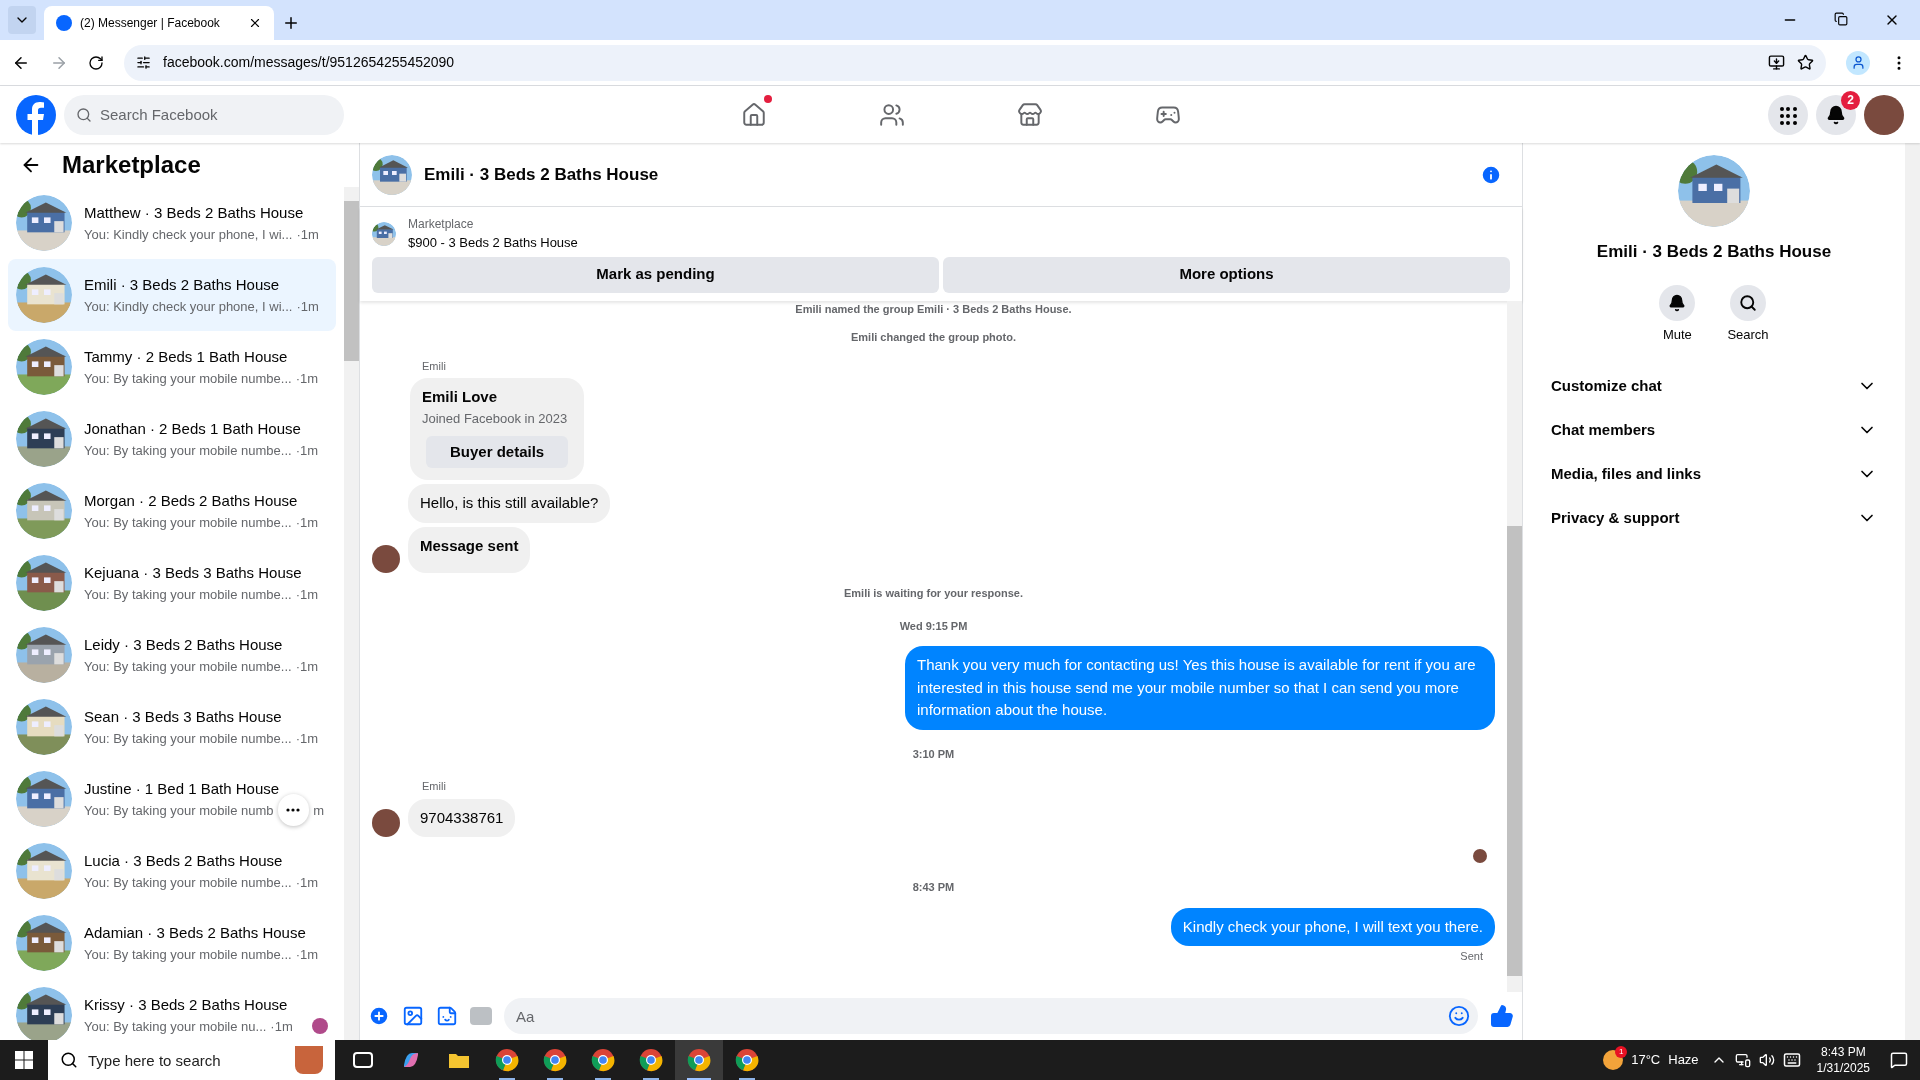 The height and width of the screenshot is (1080, 1920). What do you see at coordinates (194, 213) in the screenshot?
I see `conversation-title: Matthew · 3 Beds 2 Baths House` at bounding box center [194, 213].